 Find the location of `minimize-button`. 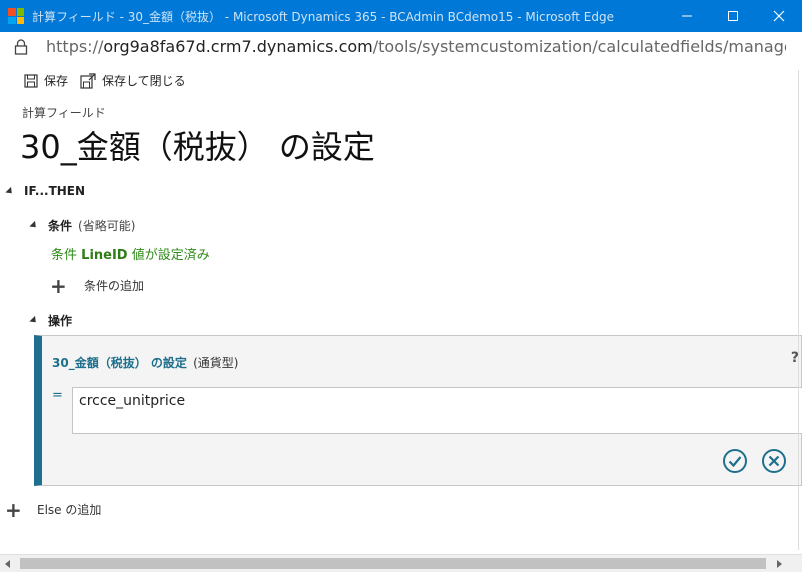

minimize-button is located at coordinates (687, 16).